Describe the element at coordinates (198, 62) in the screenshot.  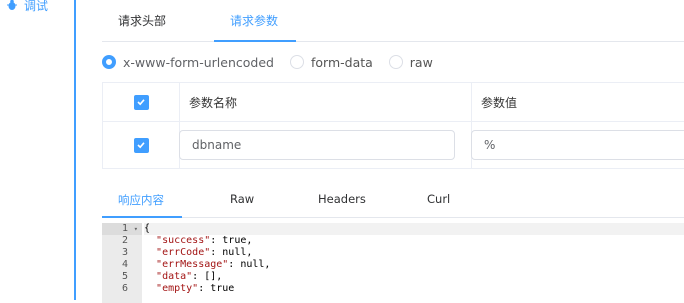
I see `radio-label: x-www-form-urlencoded` at that location.